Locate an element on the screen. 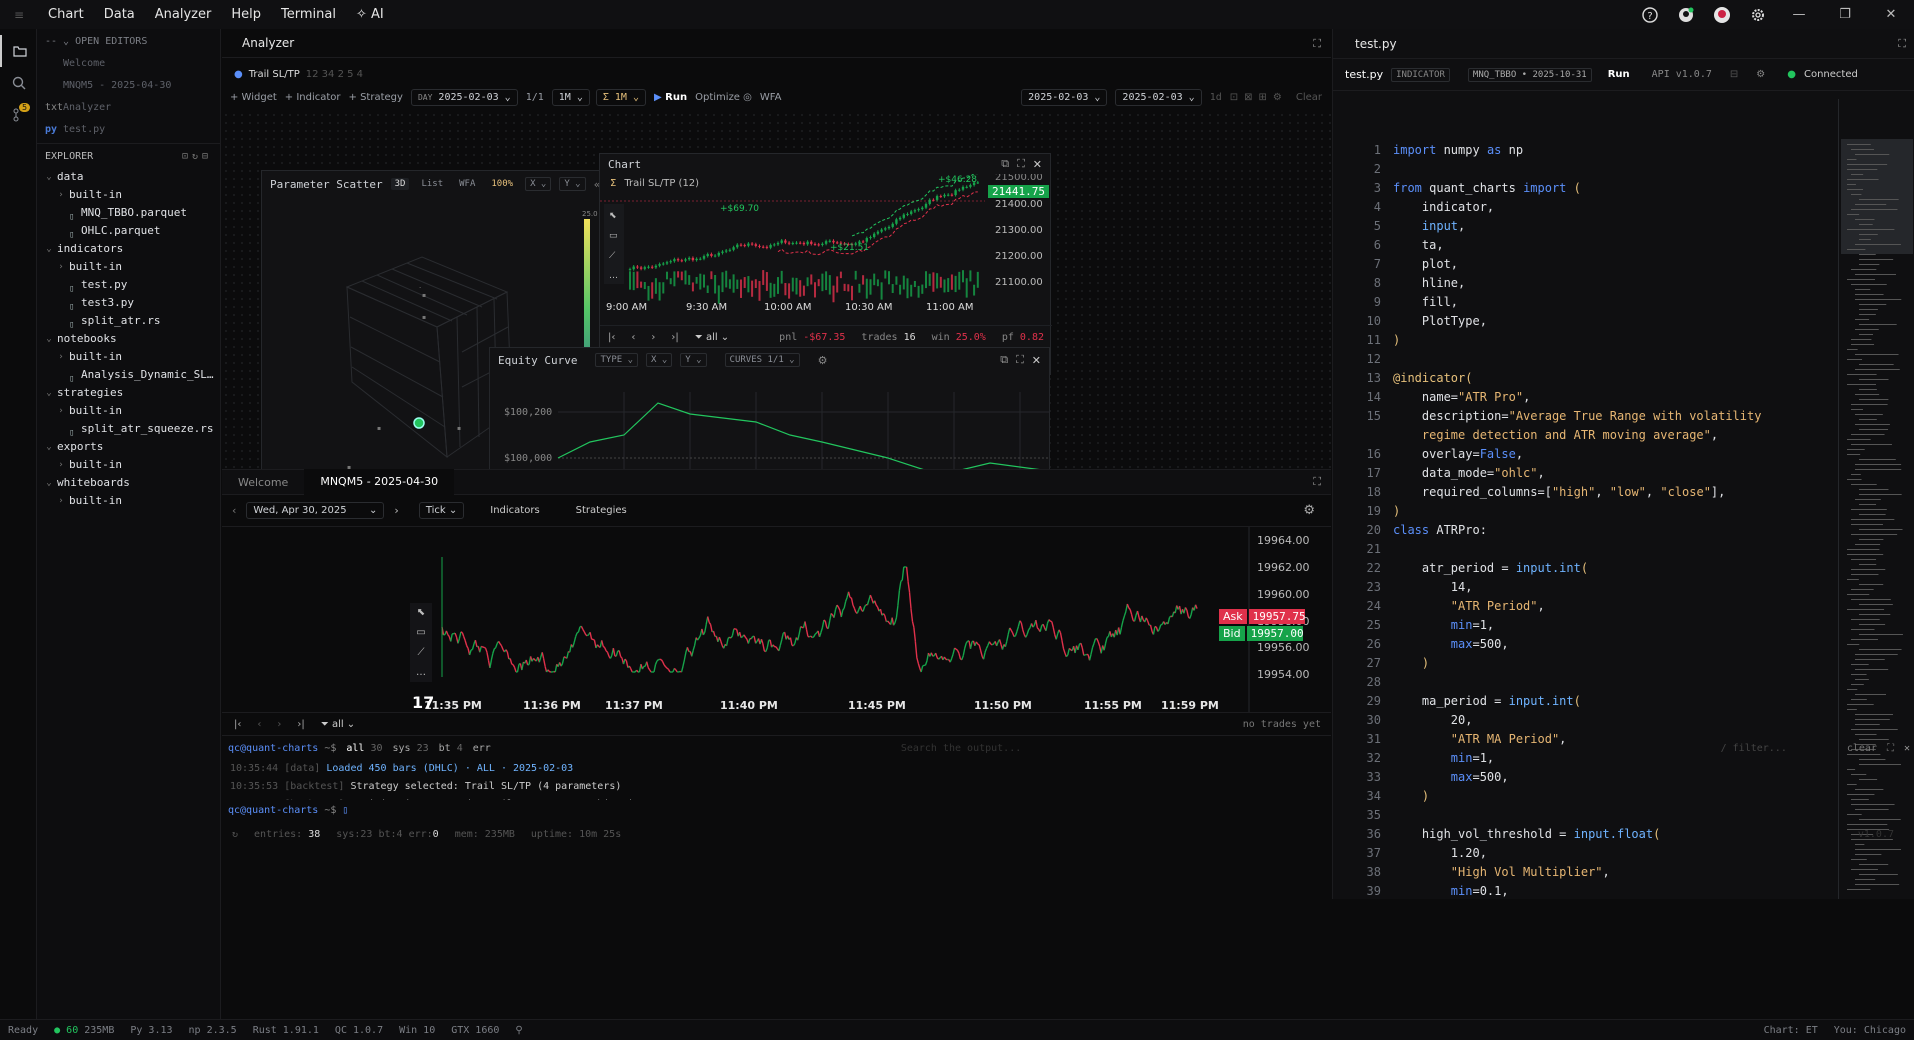 This screenshot has width=1914, height=1040. tab-wfa: WFA is located at coordinates (467, 184).